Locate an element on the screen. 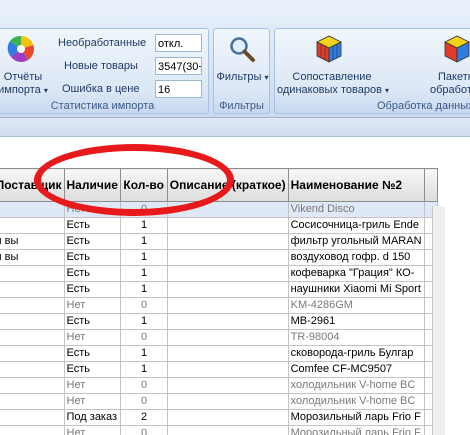 The image size is (470, 435). cell-name2: Comfee CF-MC9507 is located at coordinates (356, 369).